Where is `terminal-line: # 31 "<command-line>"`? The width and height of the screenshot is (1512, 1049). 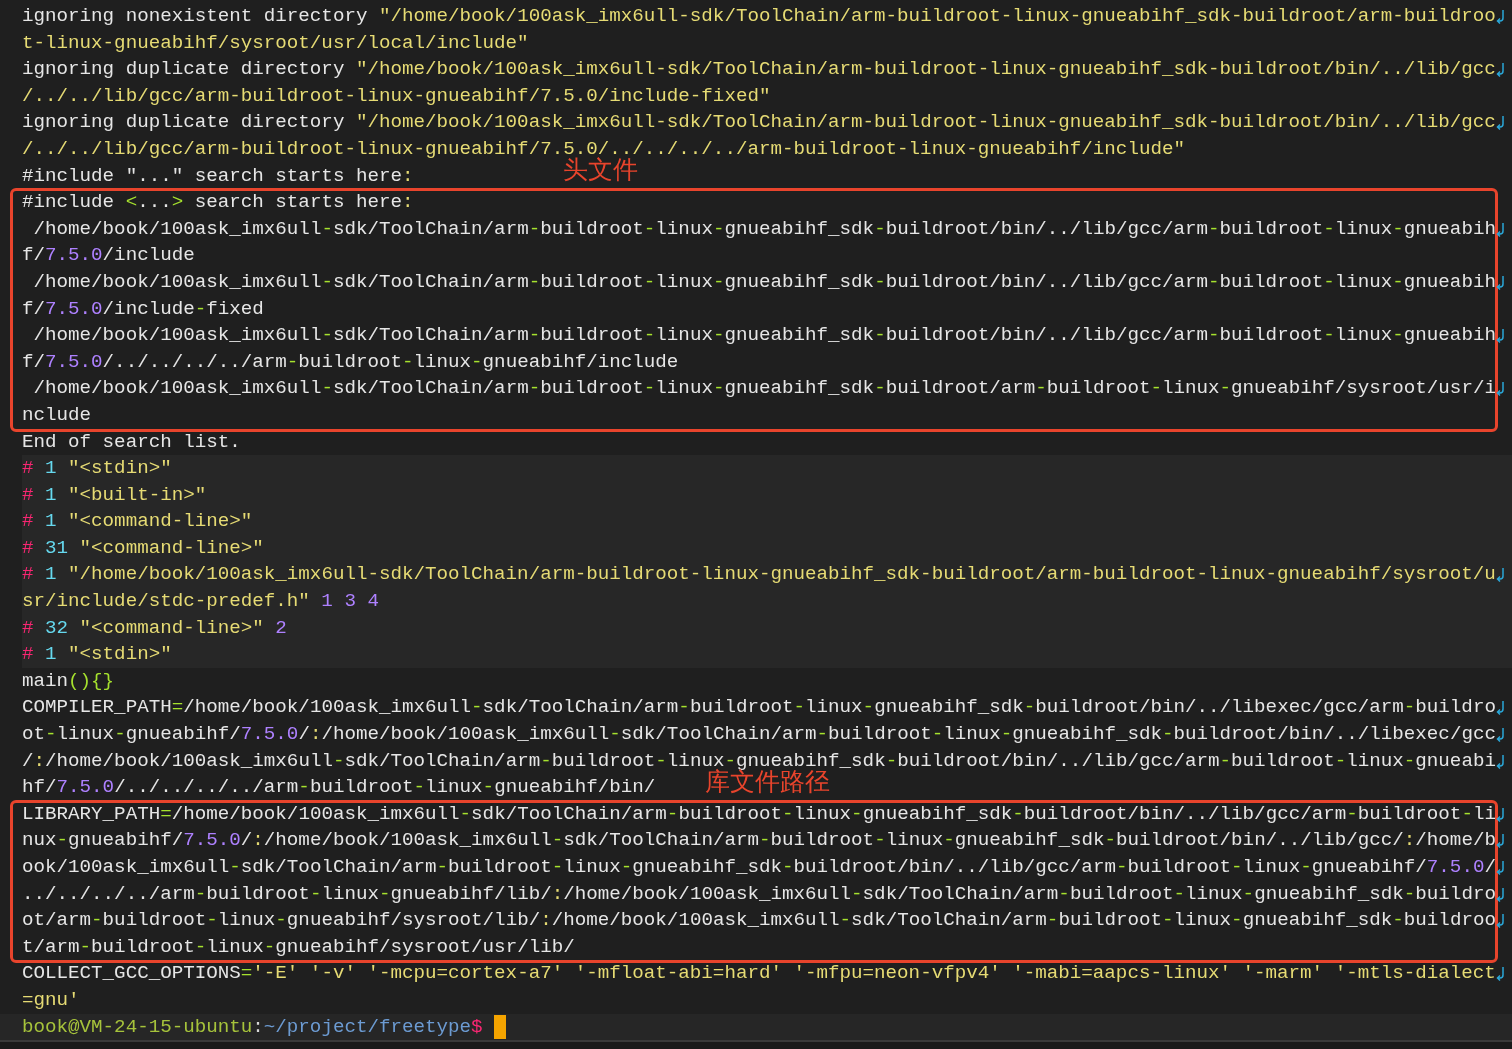 terminal-line: # 31 "<command-line>" is located at coordinates (143, 548).